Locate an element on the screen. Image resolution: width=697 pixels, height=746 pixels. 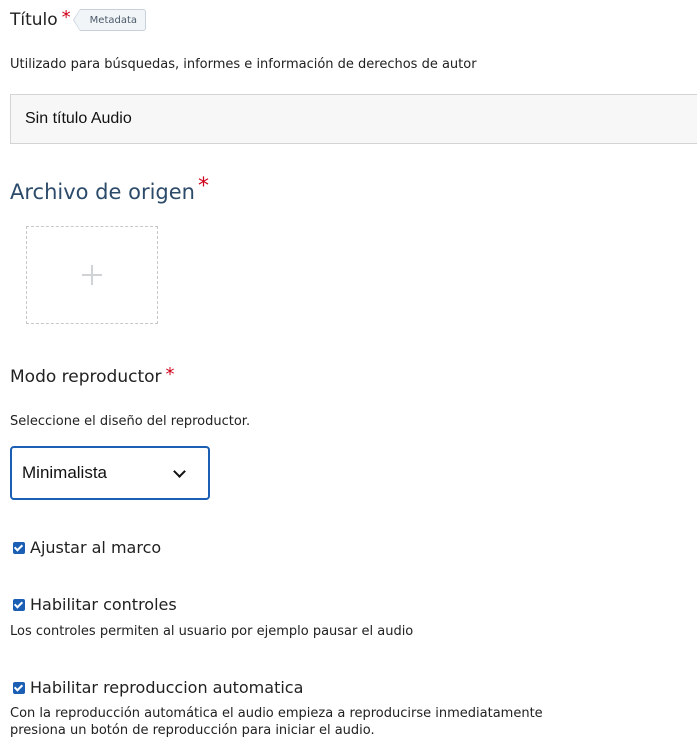
player-mode-label-row: Modo reproductor * is located at coordinates (92, 376).